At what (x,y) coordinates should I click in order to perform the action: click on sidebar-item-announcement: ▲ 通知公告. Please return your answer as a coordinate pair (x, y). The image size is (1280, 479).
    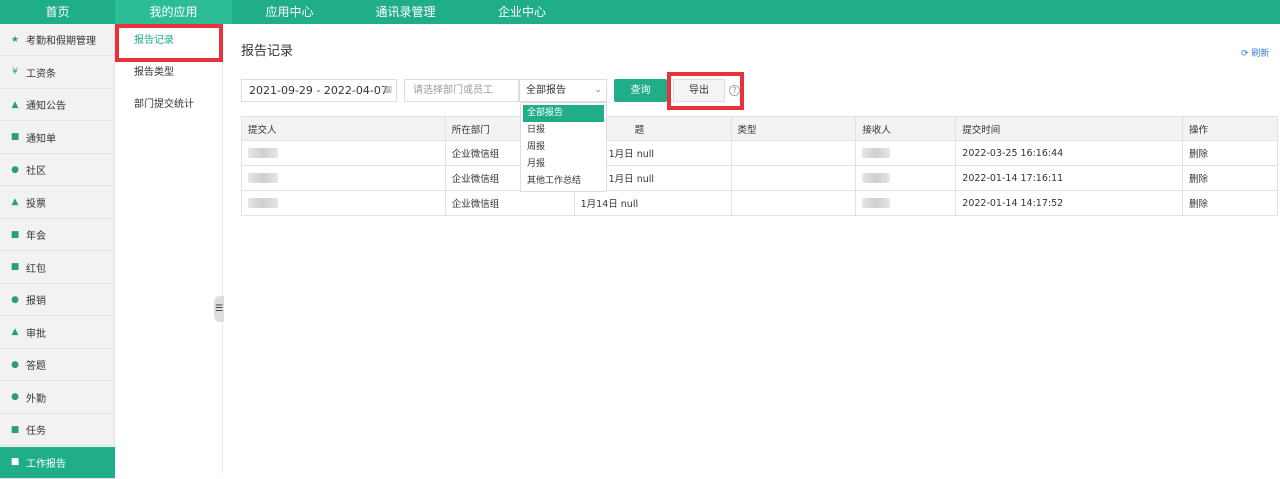
    Looking at the image, I should click on (57, 105).